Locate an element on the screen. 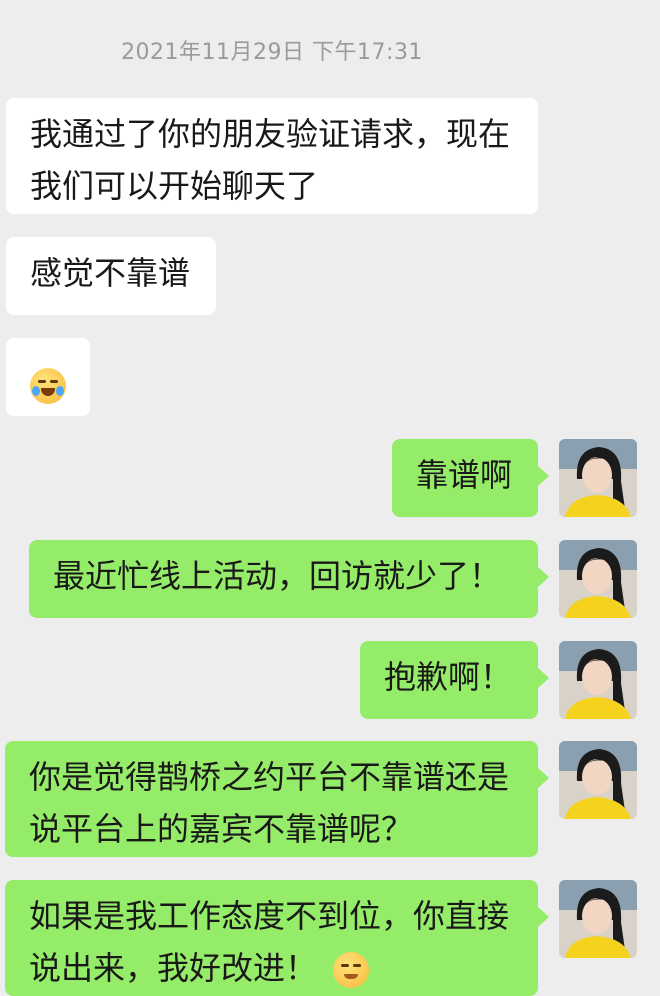 This screenshot has height=996, width=660. message-line: 感觉不靠谱 is located at coordinates (110, 273).